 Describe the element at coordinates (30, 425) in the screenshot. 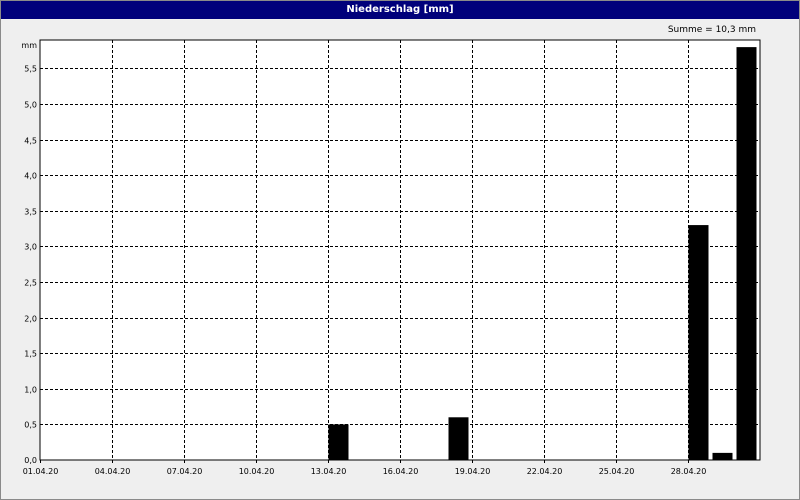

I see `y-tick-label: 0,5` at that location.